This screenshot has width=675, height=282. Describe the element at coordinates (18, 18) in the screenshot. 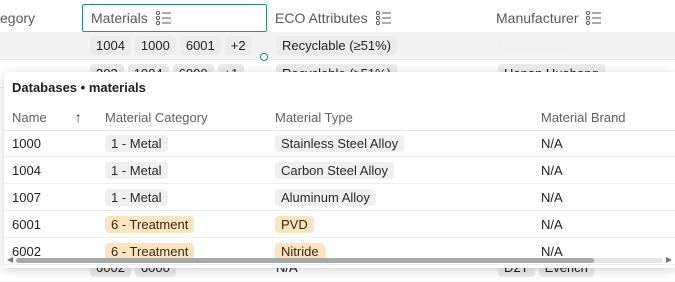

I see `column-header-label: egory` at that location.